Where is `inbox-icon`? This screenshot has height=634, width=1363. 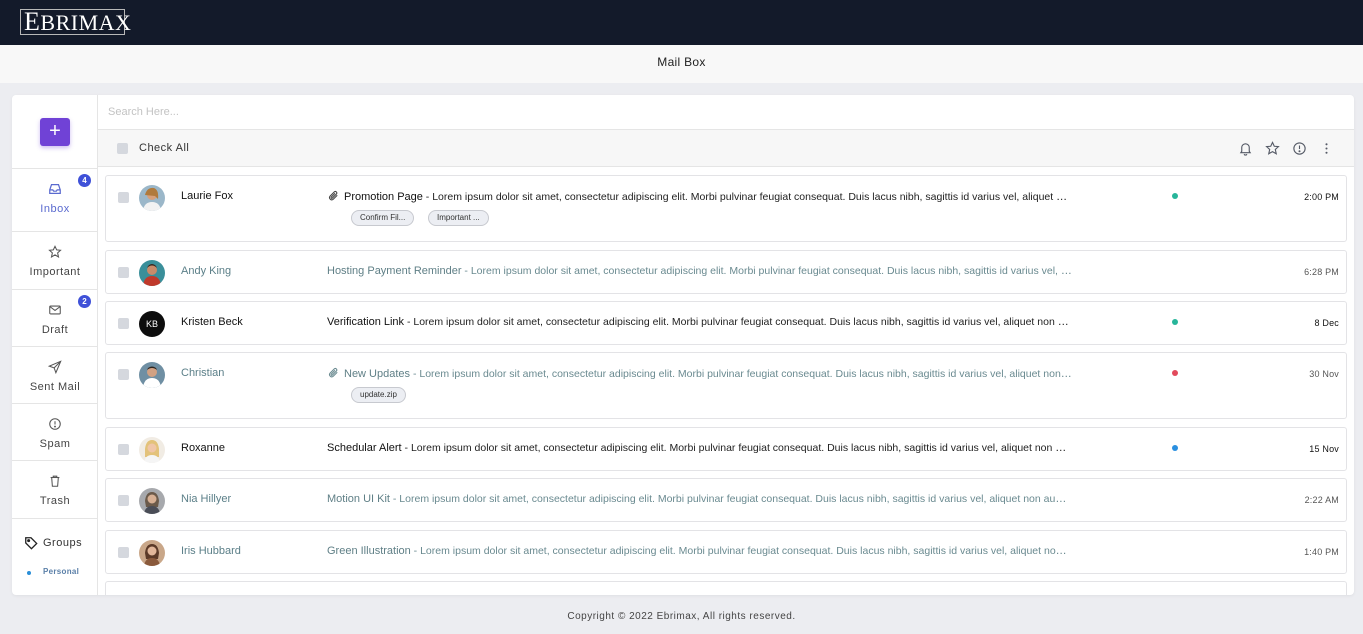 inbox-icon is located at coordinates (55, 189).